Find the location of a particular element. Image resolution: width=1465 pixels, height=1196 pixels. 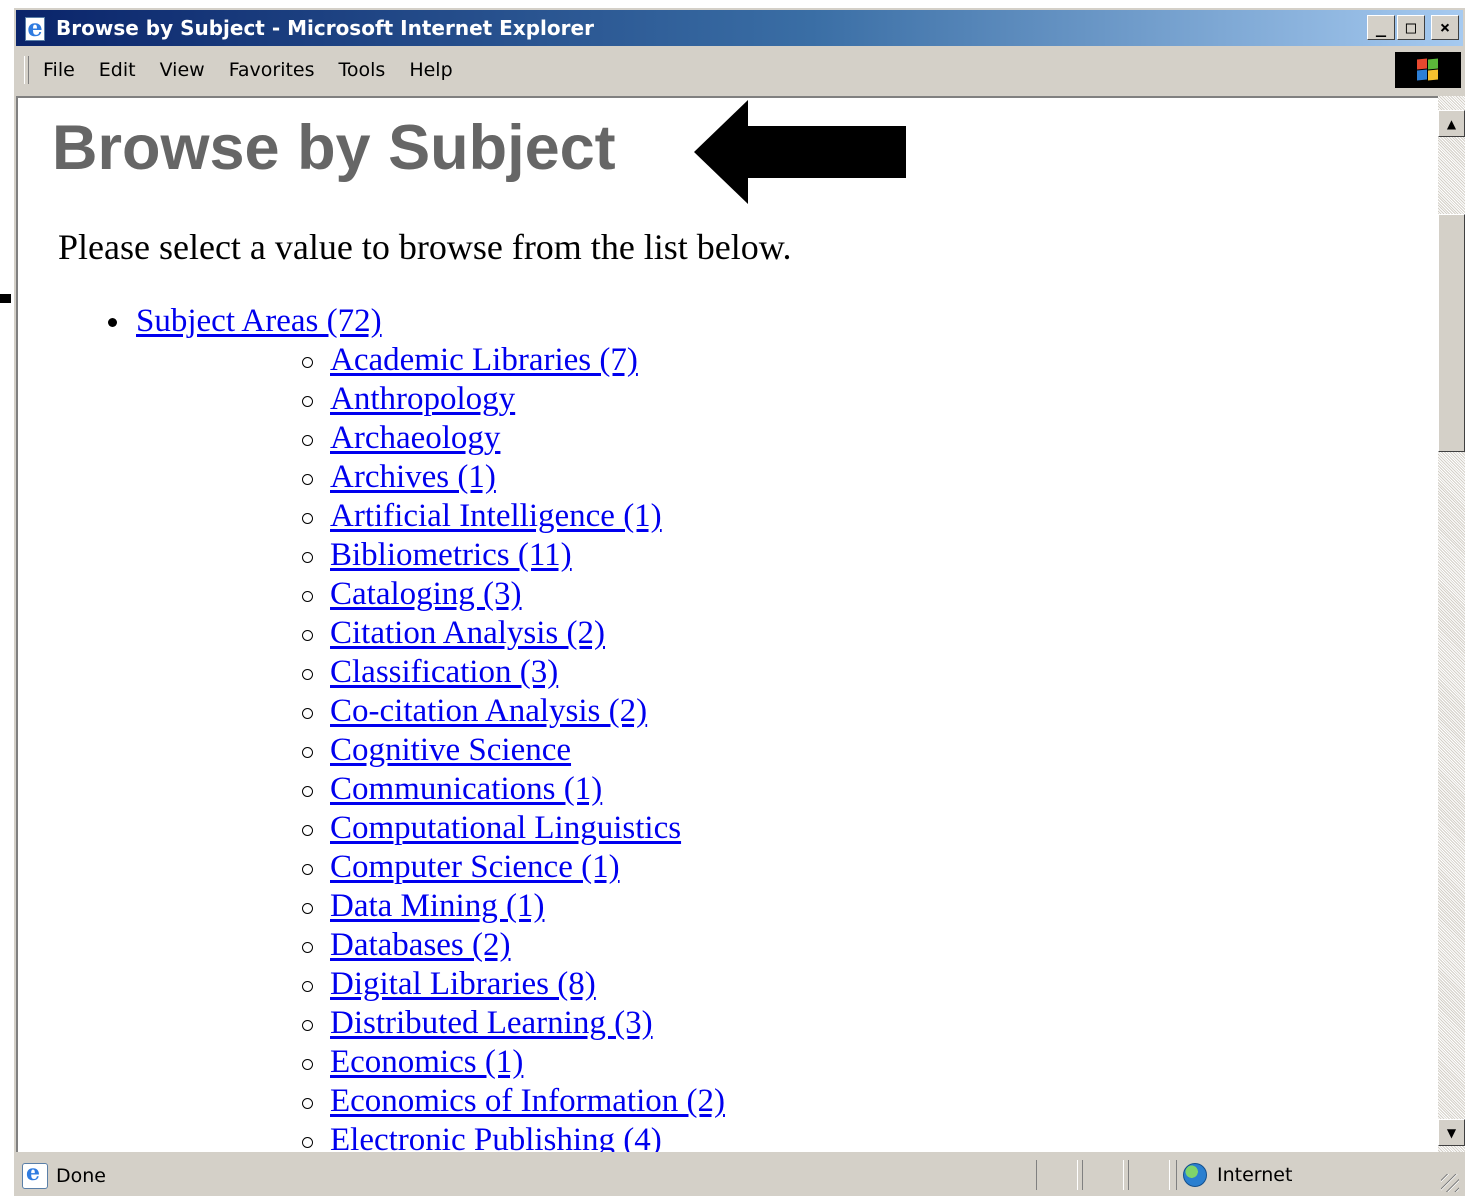

subject-link: Cognitive Science is located at coordinates (450, 750).